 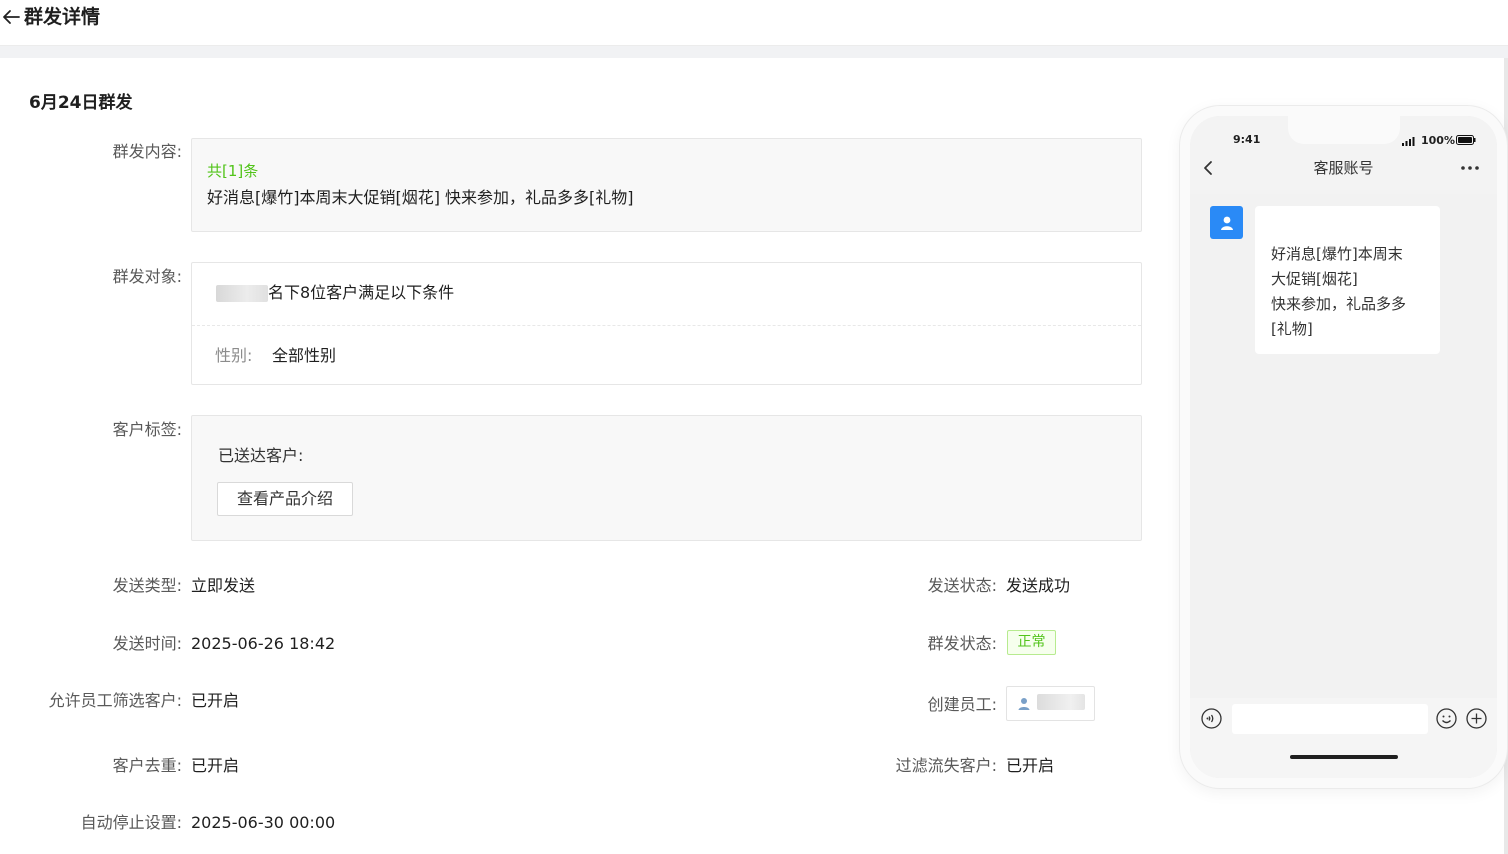 What do you see at coordinates (81, 103) in the screenshot?
I see `section-title: 6月24日群发` at bounding box center [81, 103].